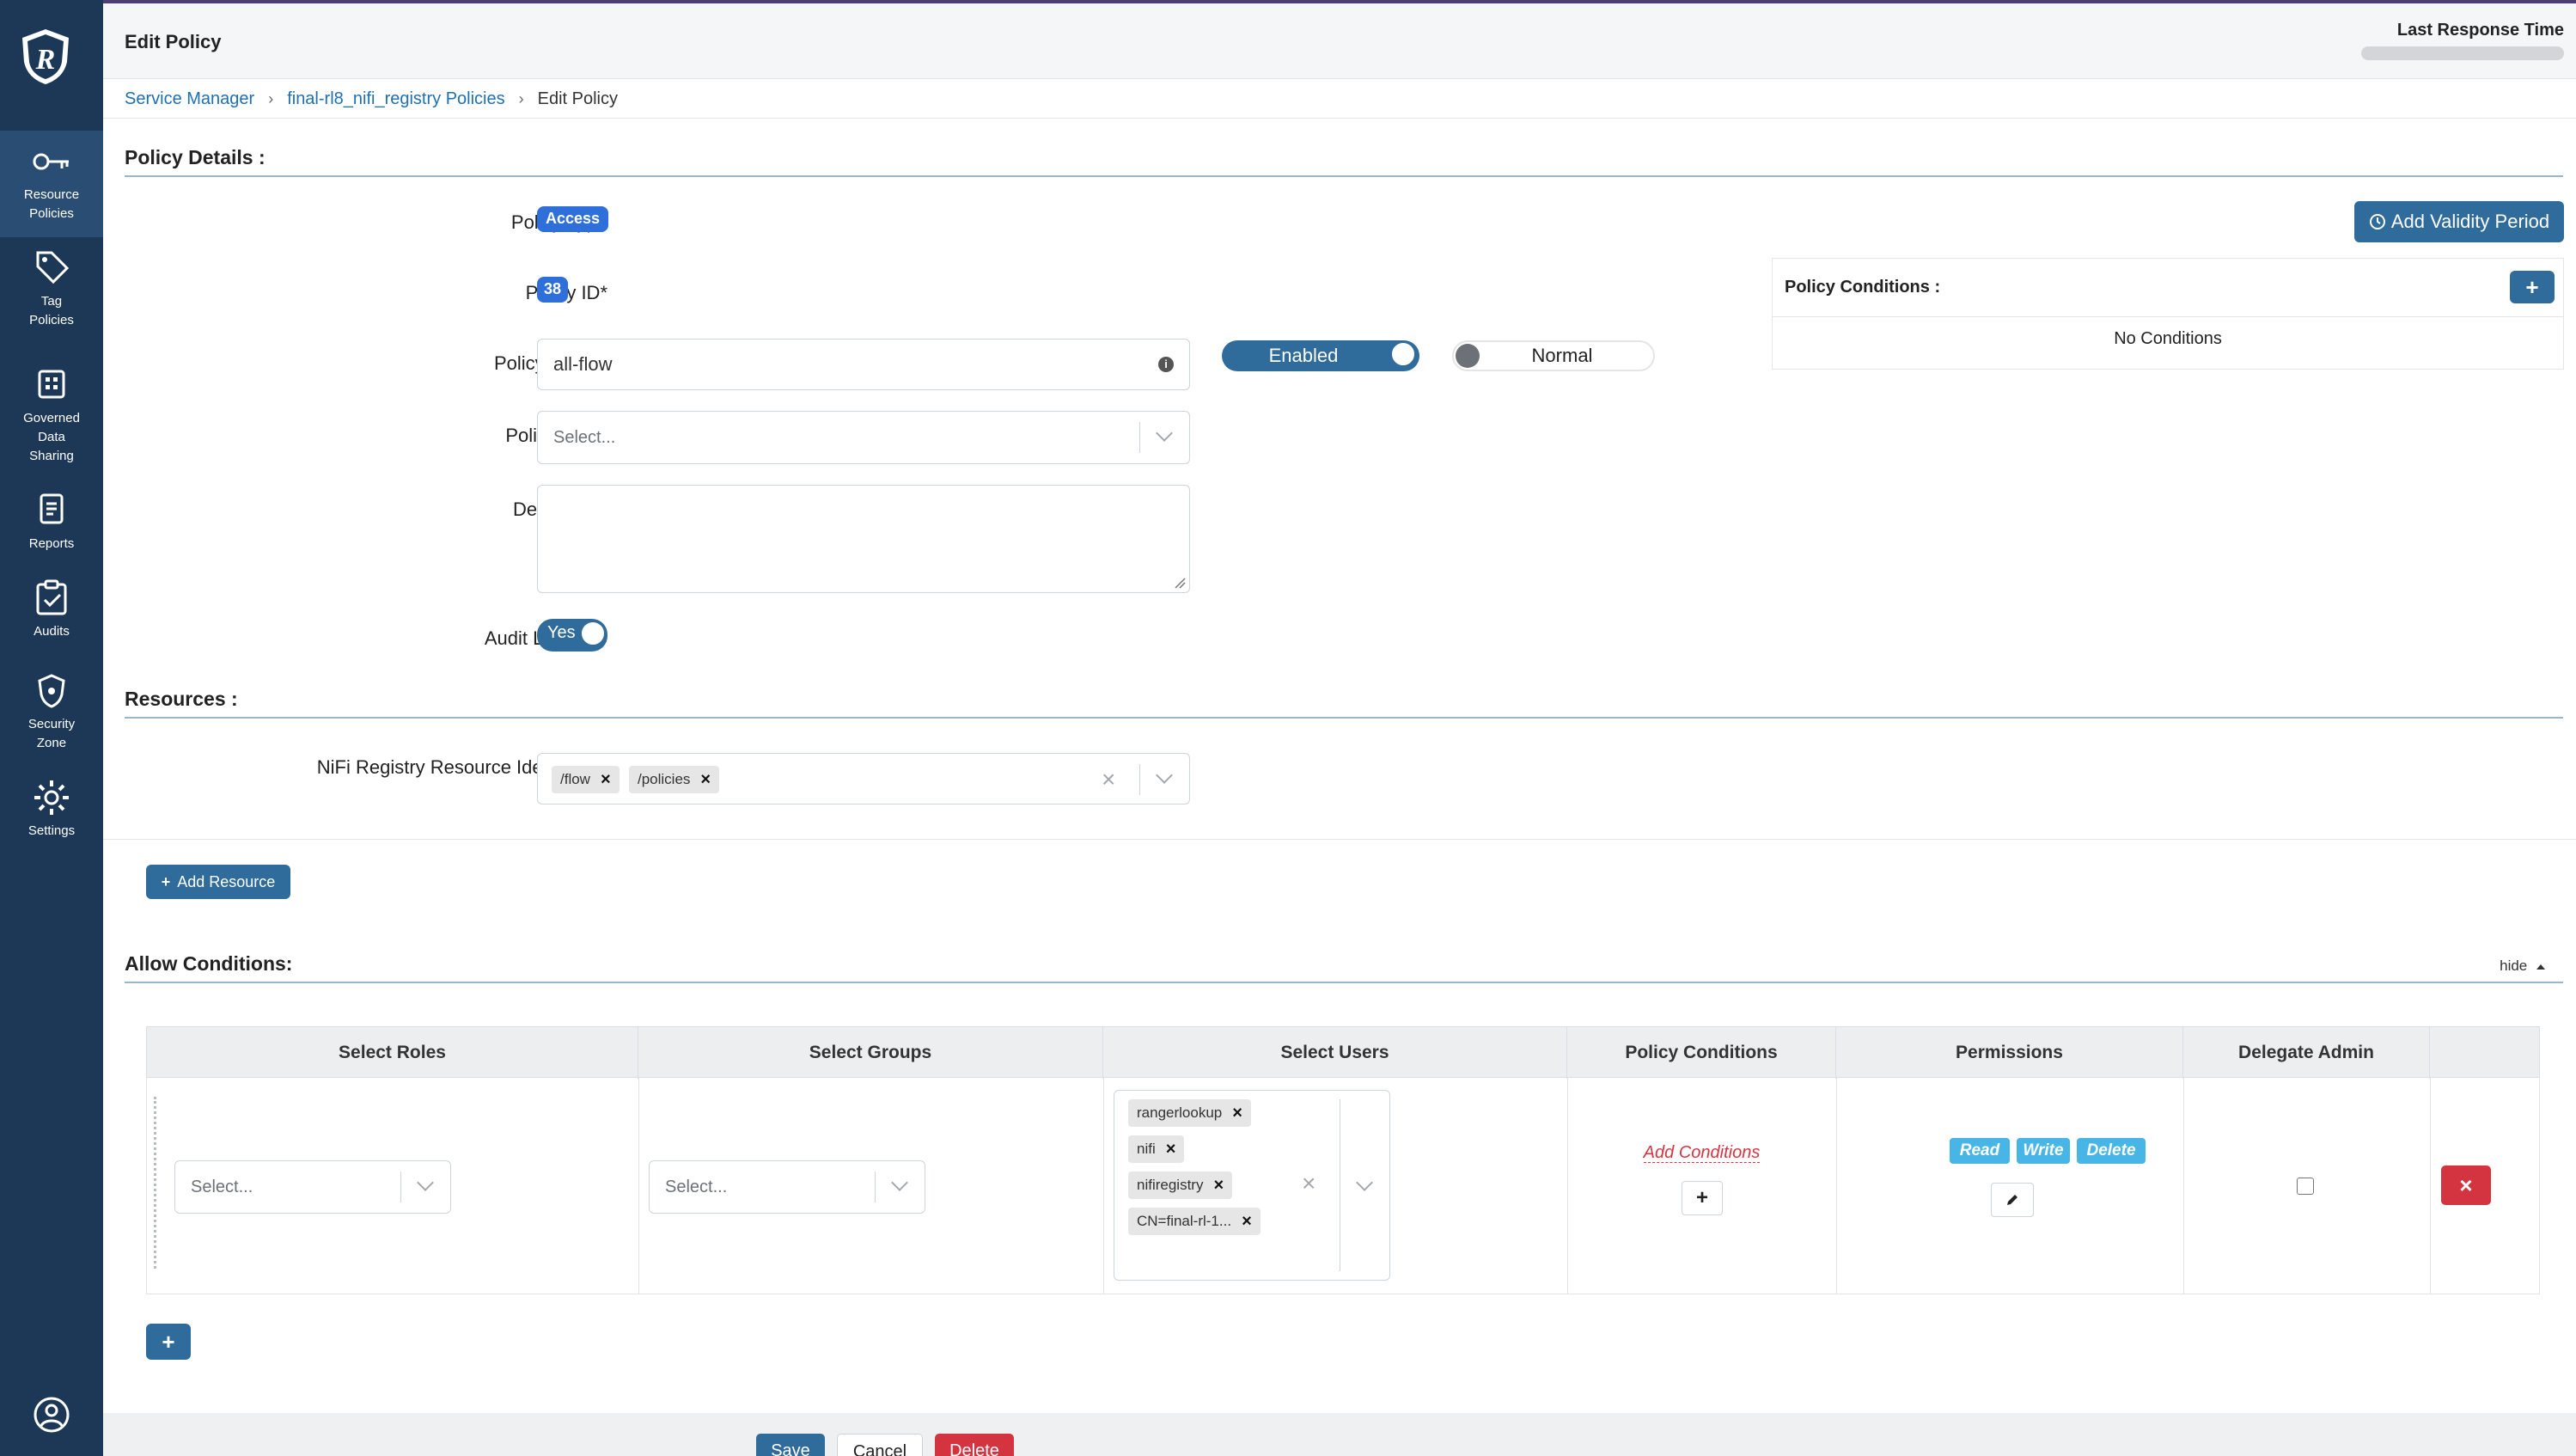 Image resolution: width=2576 pixels, height=1456 pixels. Describe the element at coordinates (566, 292) in the screenshot. I see `policy-id-label: Policy ID*` at that location.